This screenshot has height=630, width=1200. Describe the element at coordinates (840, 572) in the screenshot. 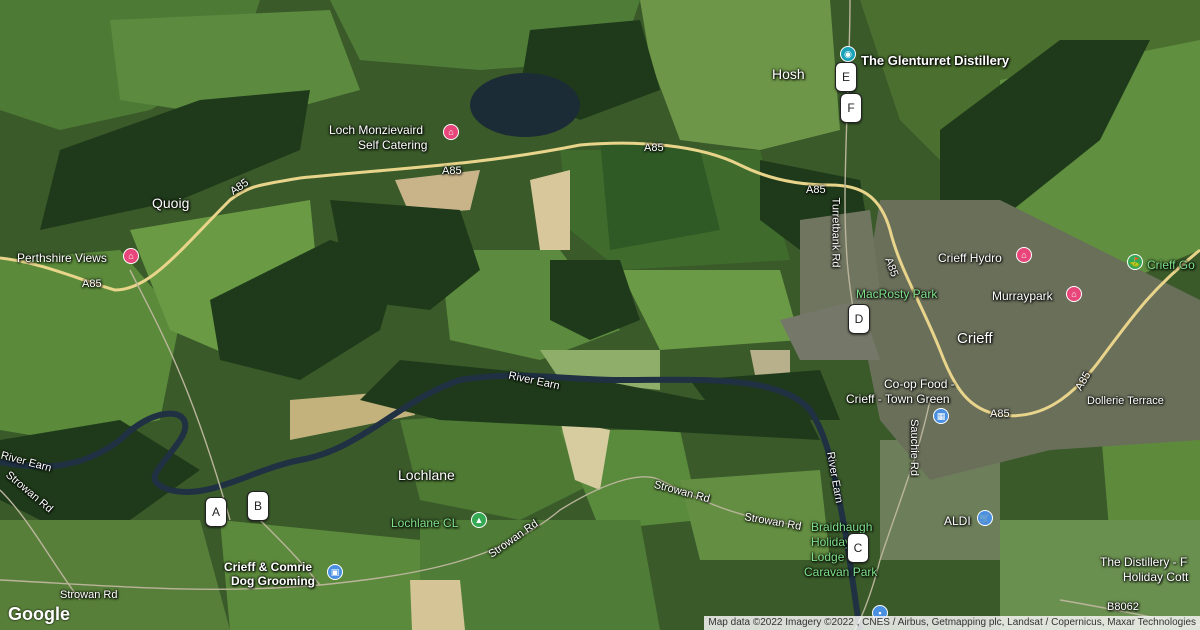

I see `poi-label-braidhaugh-4: Caravan Park` at that location.